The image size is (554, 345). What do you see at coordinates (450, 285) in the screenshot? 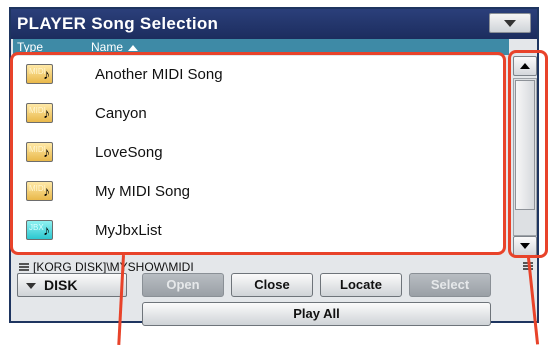
I see `select-button: Select` at bounding box center [450, 285].